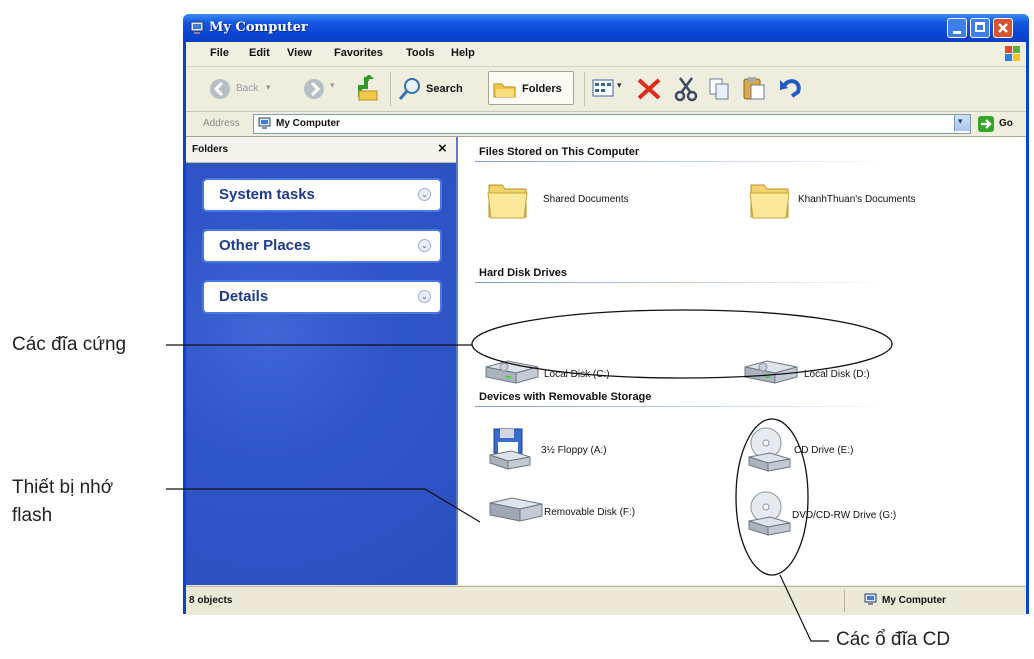  I want to click on flash-leader-line, so click(323, 505).